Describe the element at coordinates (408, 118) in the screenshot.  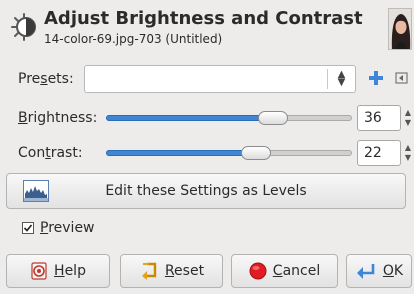
I see `brightness-spin-arrows-icon: ▲ ▼` at that location.